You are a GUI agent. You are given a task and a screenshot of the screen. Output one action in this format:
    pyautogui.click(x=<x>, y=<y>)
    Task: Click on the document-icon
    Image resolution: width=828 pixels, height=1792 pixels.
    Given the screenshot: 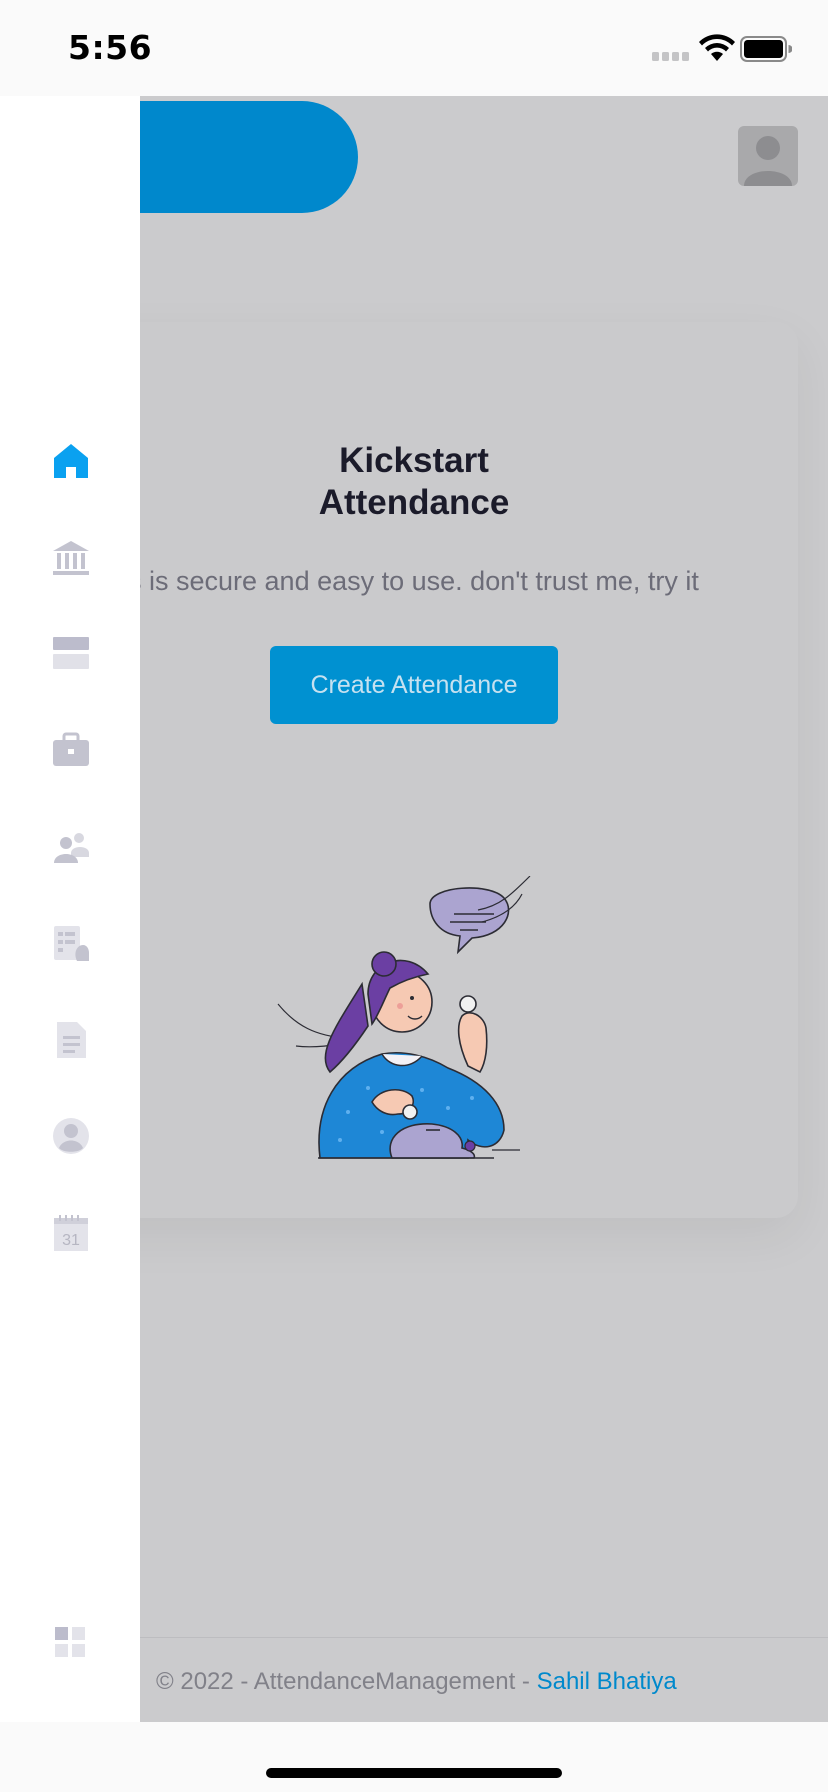 What is the action you would take?
    pyautogui.click(x=71, y=1040)
    